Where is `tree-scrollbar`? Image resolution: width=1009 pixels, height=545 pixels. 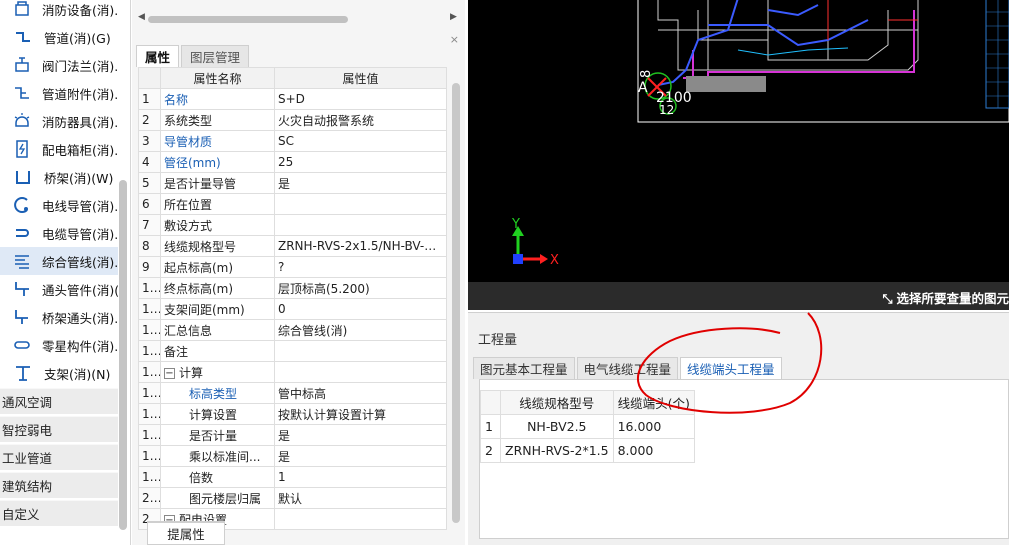
tree-scrollbar is located at coordinates (123, 355).